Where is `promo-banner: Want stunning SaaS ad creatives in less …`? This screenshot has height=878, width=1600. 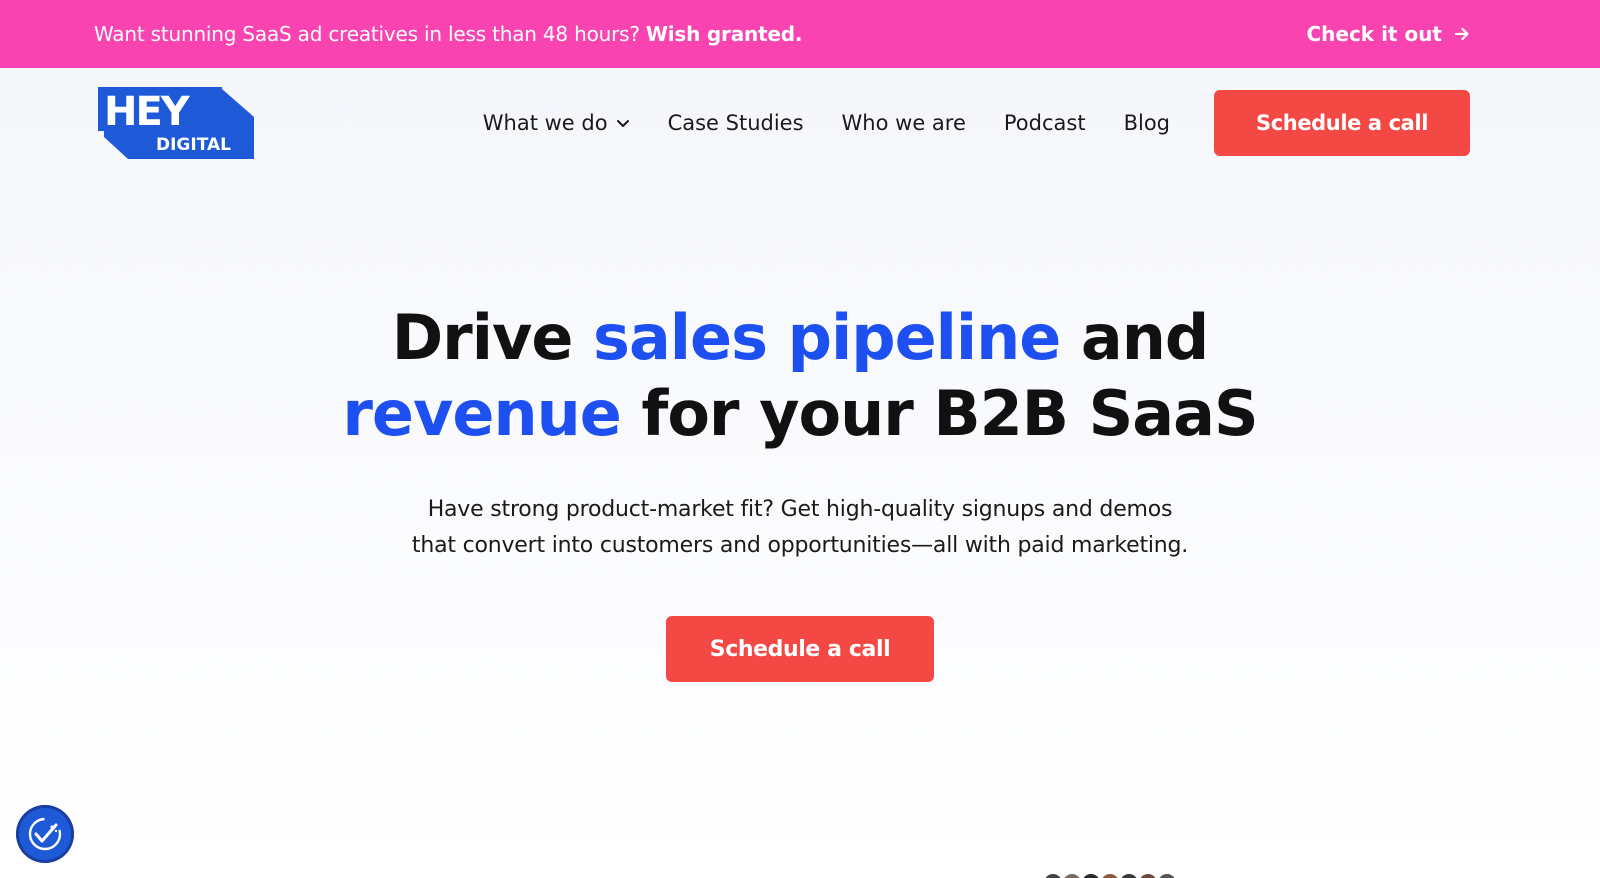 promo-banner: Want stunning SaaS ad creatives in less … is located at coordinates (800, 34).